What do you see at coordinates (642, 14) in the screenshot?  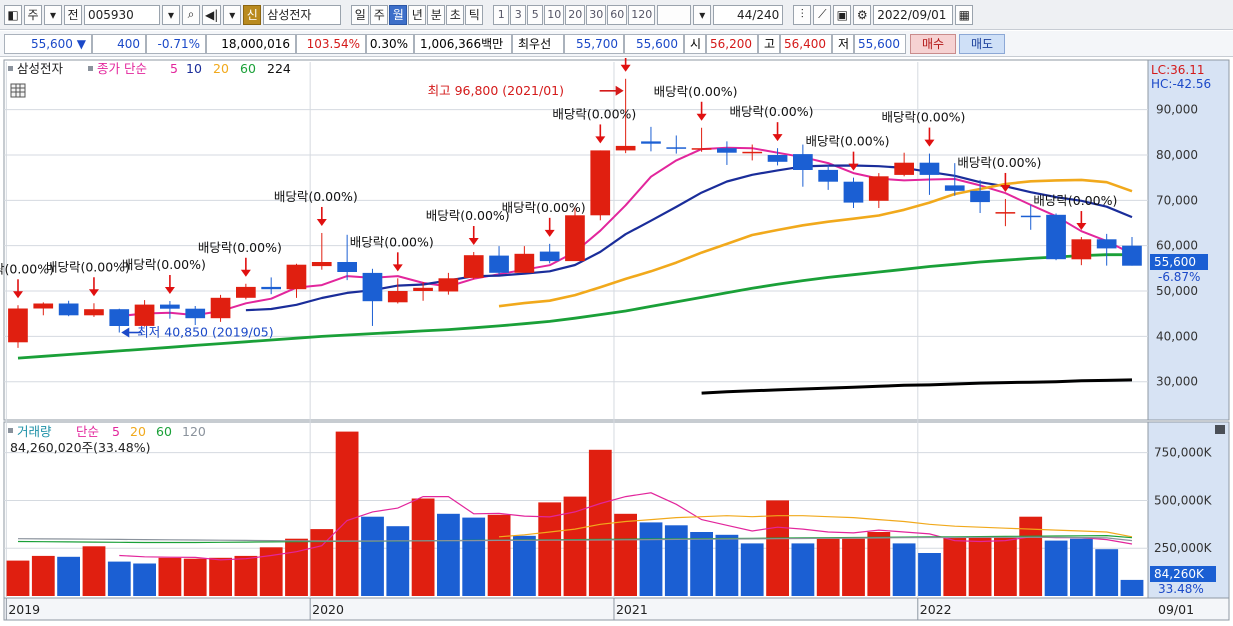 I see `interval-button-120: 120` at bounding box center [642, 14].